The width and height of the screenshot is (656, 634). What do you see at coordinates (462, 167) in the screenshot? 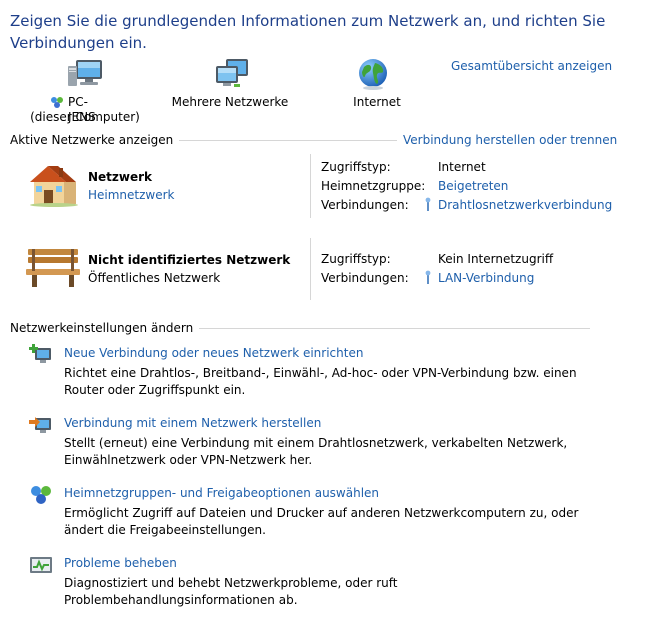
I see `access-type-value: Internet` at bounding box center [462, 167].